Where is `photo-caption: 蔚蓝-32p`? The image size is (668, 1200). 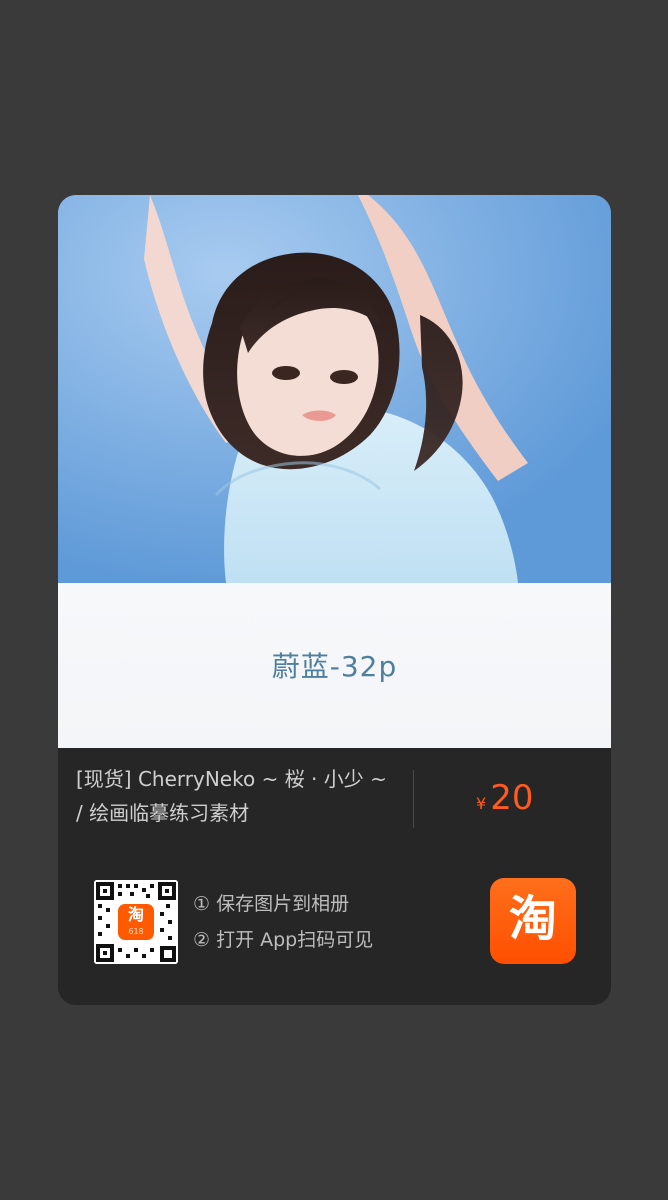 photo-caption: 蔚蓝-32p is located at coordinates (334, 666).